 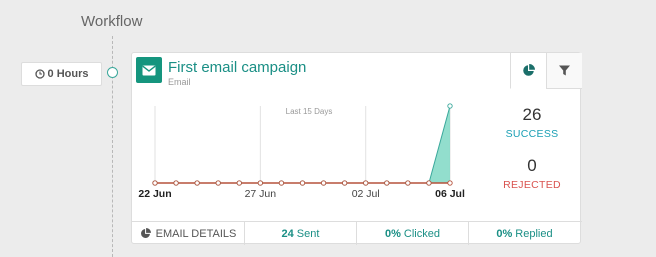 I want to click on filter-icon, so click(x=564, y=70).